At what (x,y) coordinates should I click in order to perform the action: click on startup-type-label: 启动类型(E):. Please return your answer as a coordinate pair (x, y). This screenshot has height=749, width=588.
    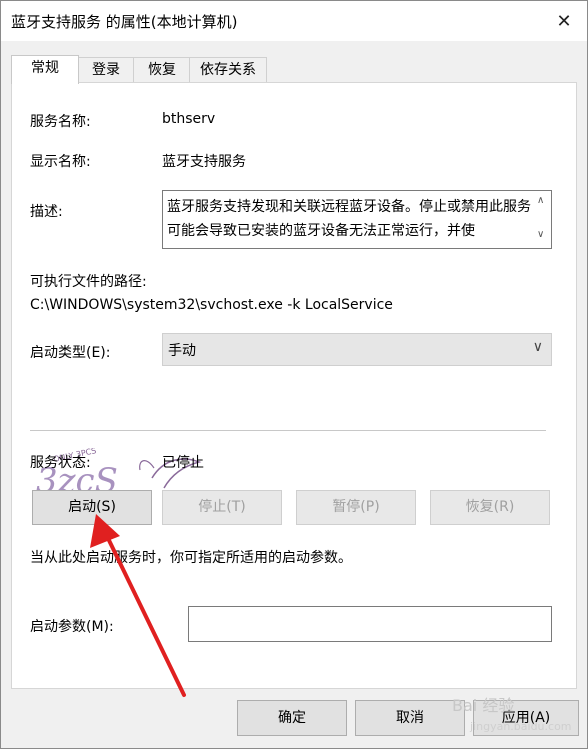
    Looking at the image, I should click on (70, 353).